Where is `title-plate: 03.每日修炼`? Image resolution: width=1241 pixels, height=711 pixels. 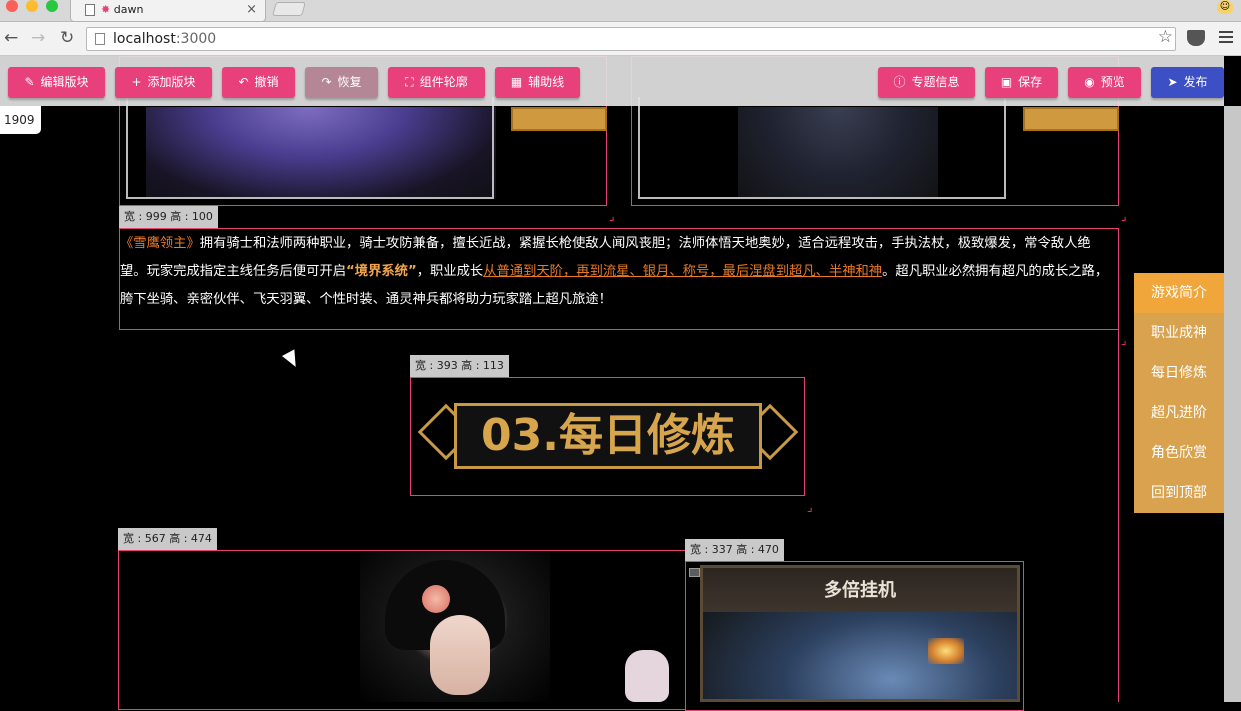 title-plate: 03.每日修炼 is located at coordinates (608, 436).